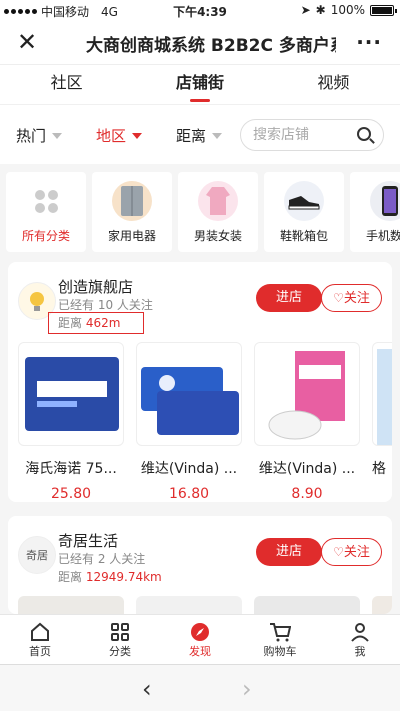  Describe the element at coordinates (379, 469) in the screenshot. I see `product-name: 格` at that location.